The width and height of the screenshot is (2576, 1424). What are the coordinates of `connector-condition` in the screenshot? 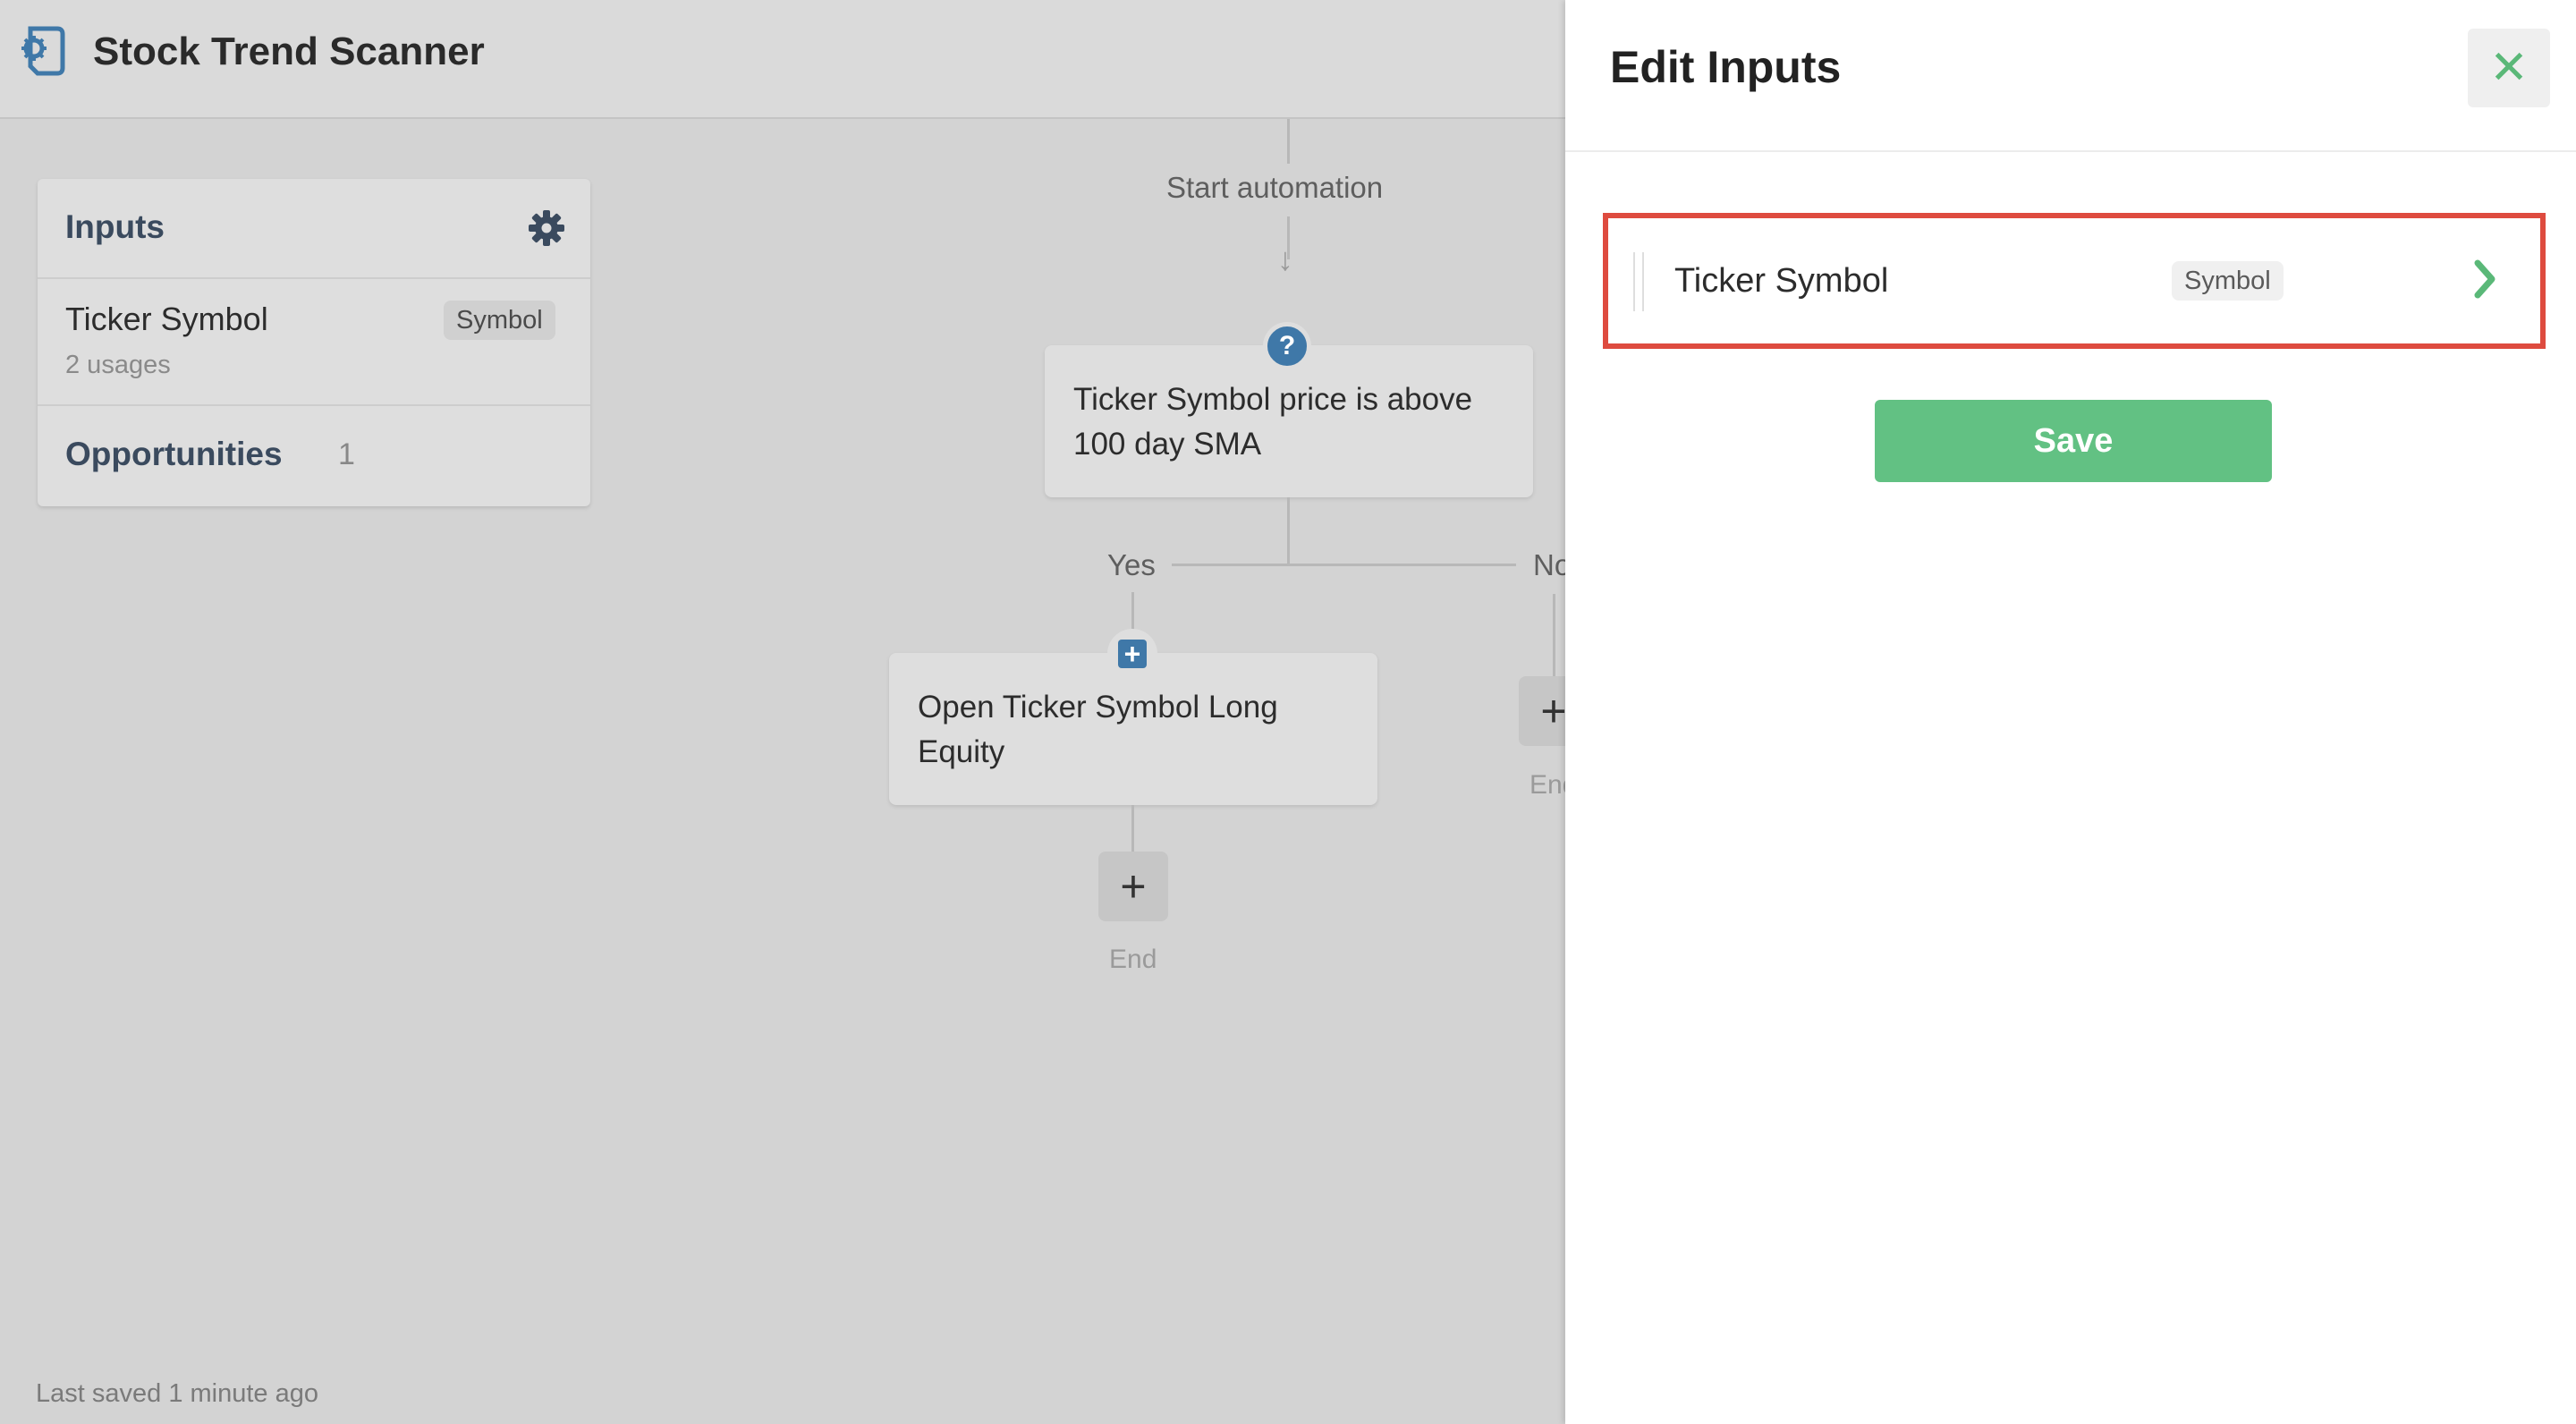 It's located at (1288, 531).